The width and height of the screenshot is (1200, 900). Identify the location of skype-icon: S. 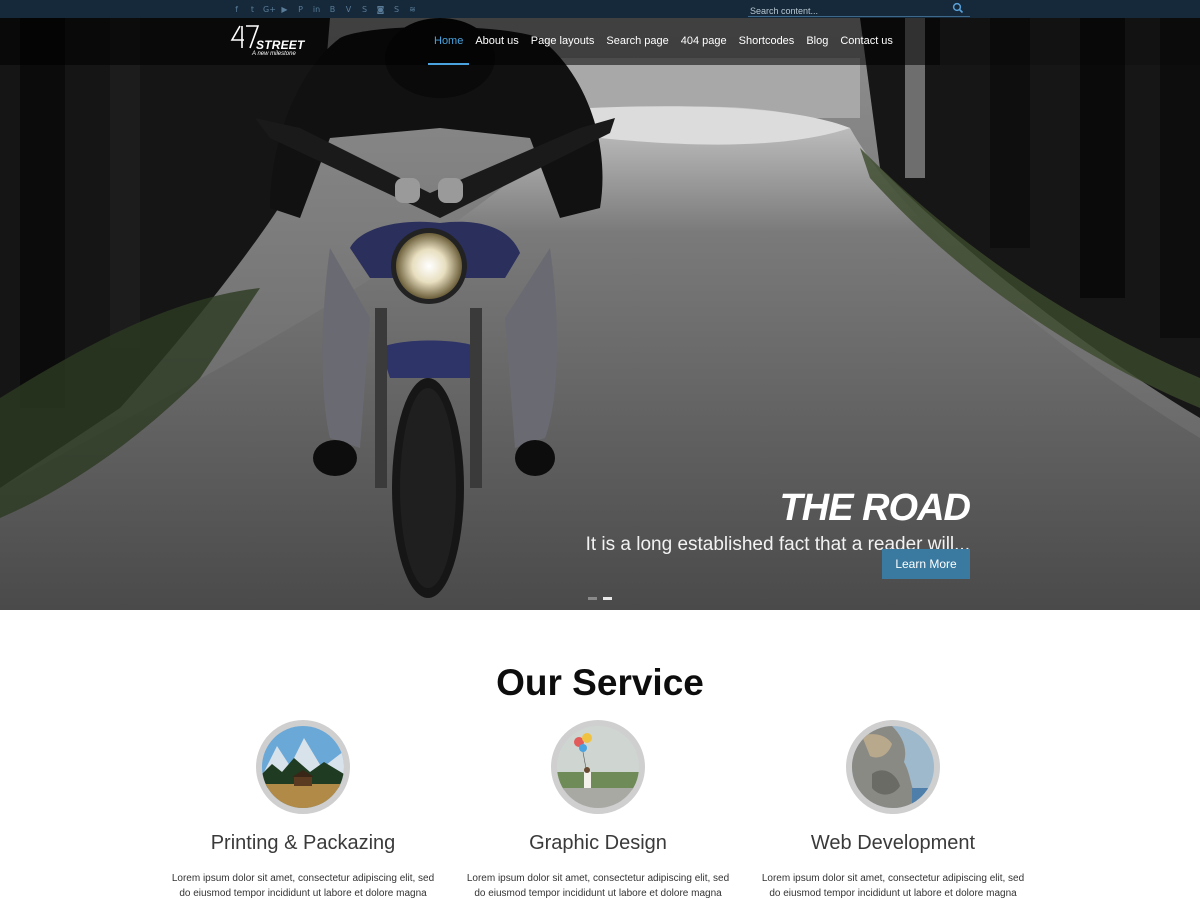
(396, 9).